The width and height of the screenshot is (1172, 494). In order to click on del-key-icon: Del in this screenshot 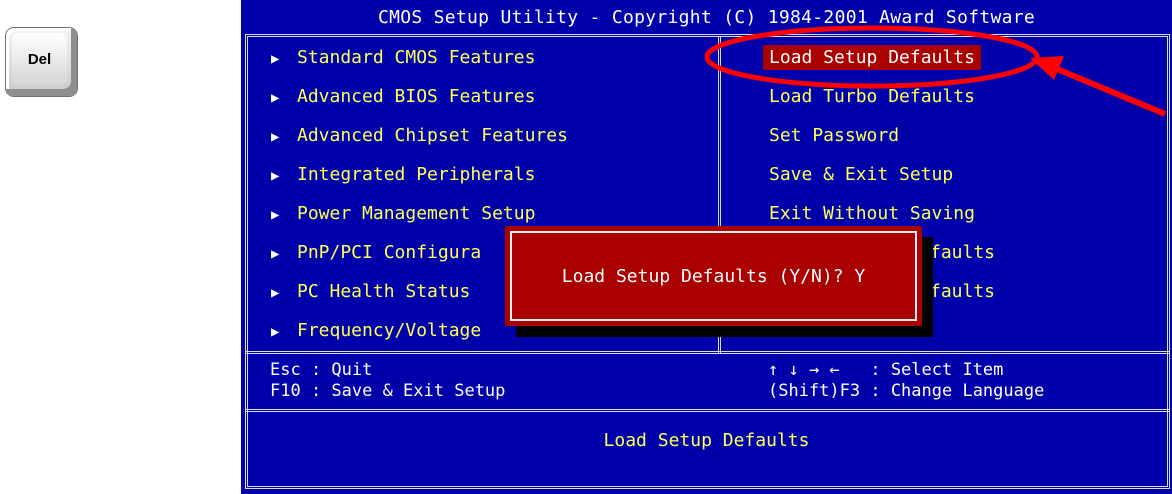, I will do `click(41, 62)`.